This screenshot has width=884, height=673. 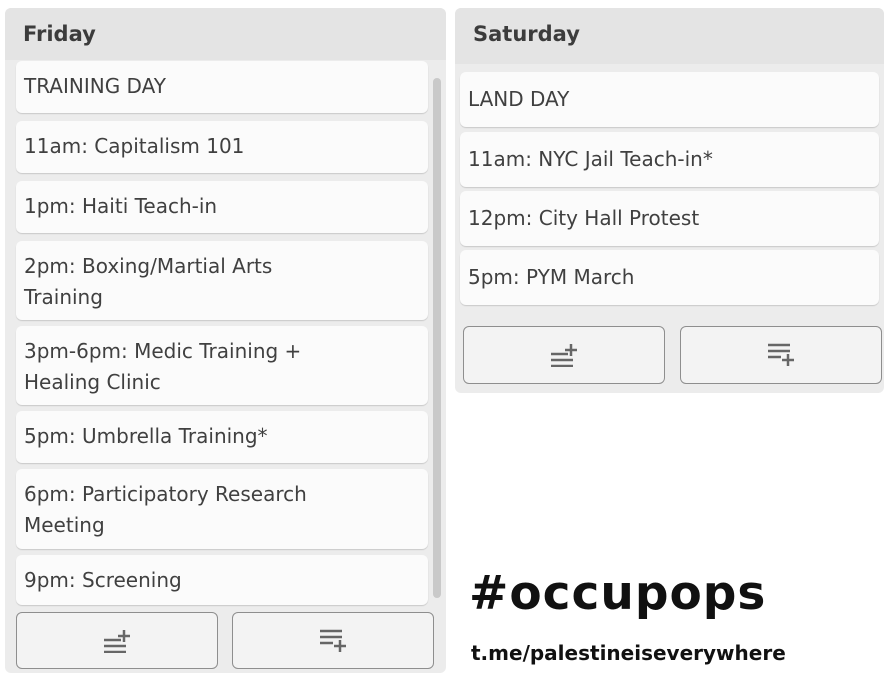 What do you see at coordinates (618, 593) in the screenshot?
I see `hashtag-text: #occupops` at bounding box center [618, 593].